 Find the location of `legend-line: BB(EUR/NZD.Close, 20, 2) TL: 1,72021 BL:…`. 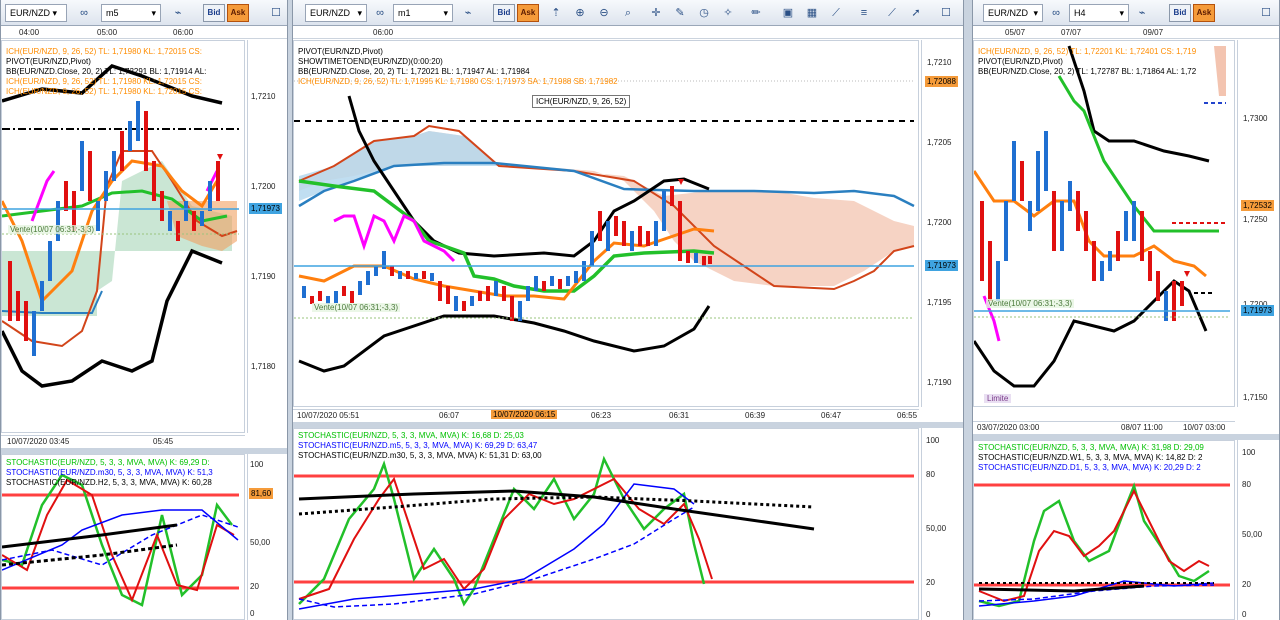

legend-line: BB(EUR/NZD.Close, 20, 2) TL: 1,72021 BL:… is located at coordinates (414, 71).